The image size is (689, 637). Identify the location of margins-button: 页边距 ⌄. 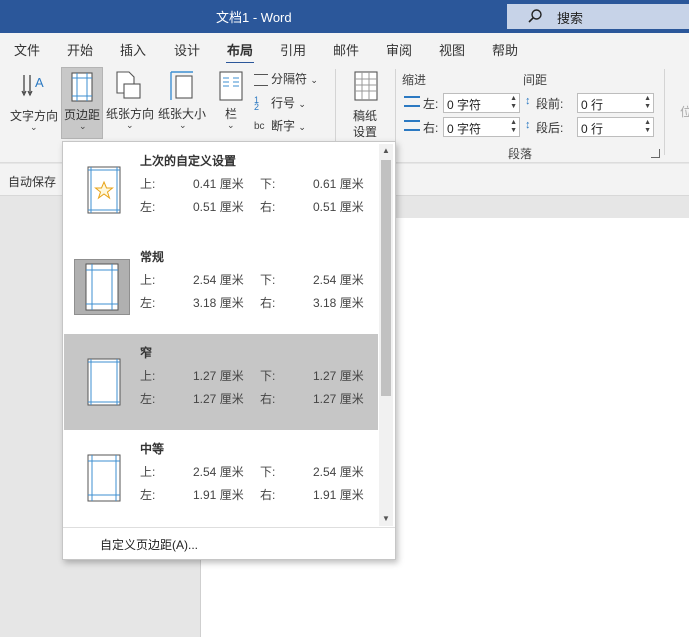
(82, 103).